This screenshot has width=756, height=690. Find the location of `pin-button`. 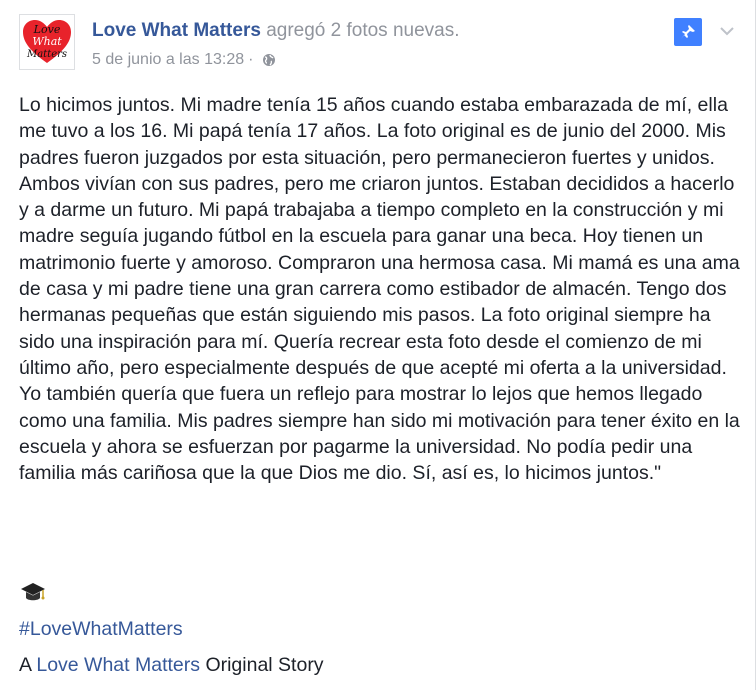

pin-button is located at coordinates (688, 32).